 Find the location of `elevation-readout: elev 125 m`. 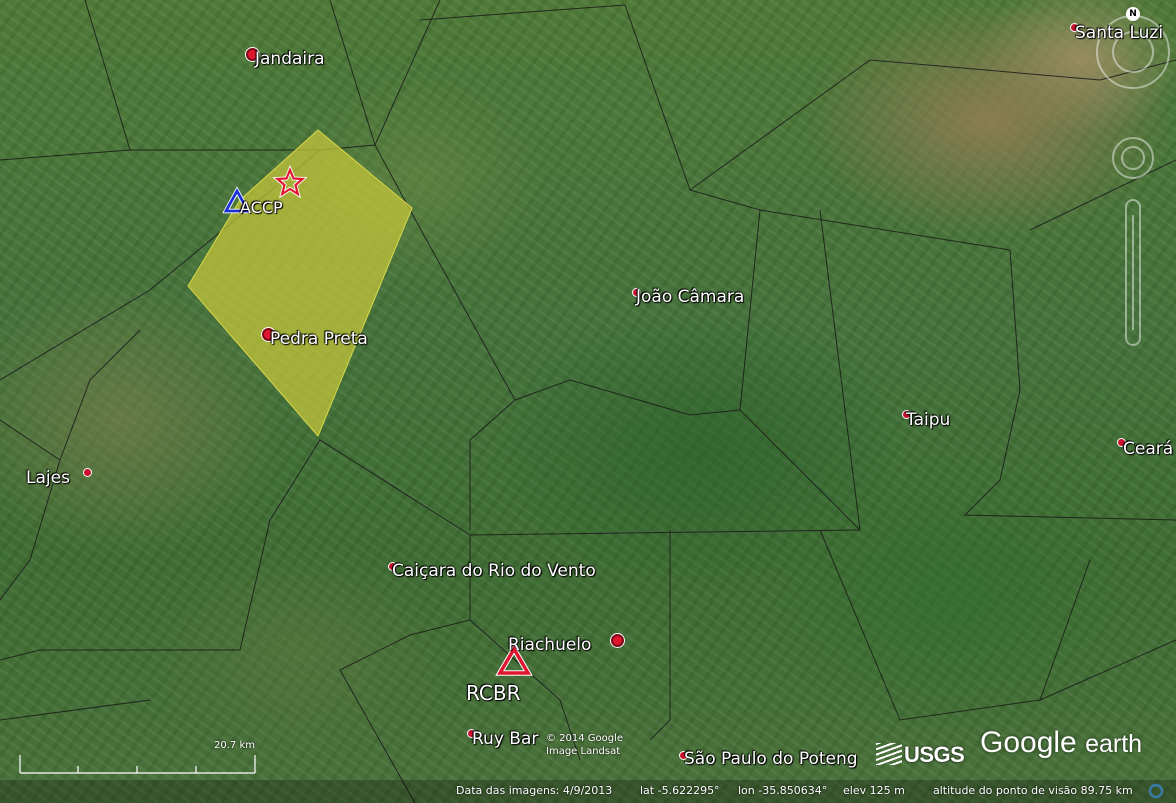

elevation-readout: elev 125 m is located at coordinates (874, 790).